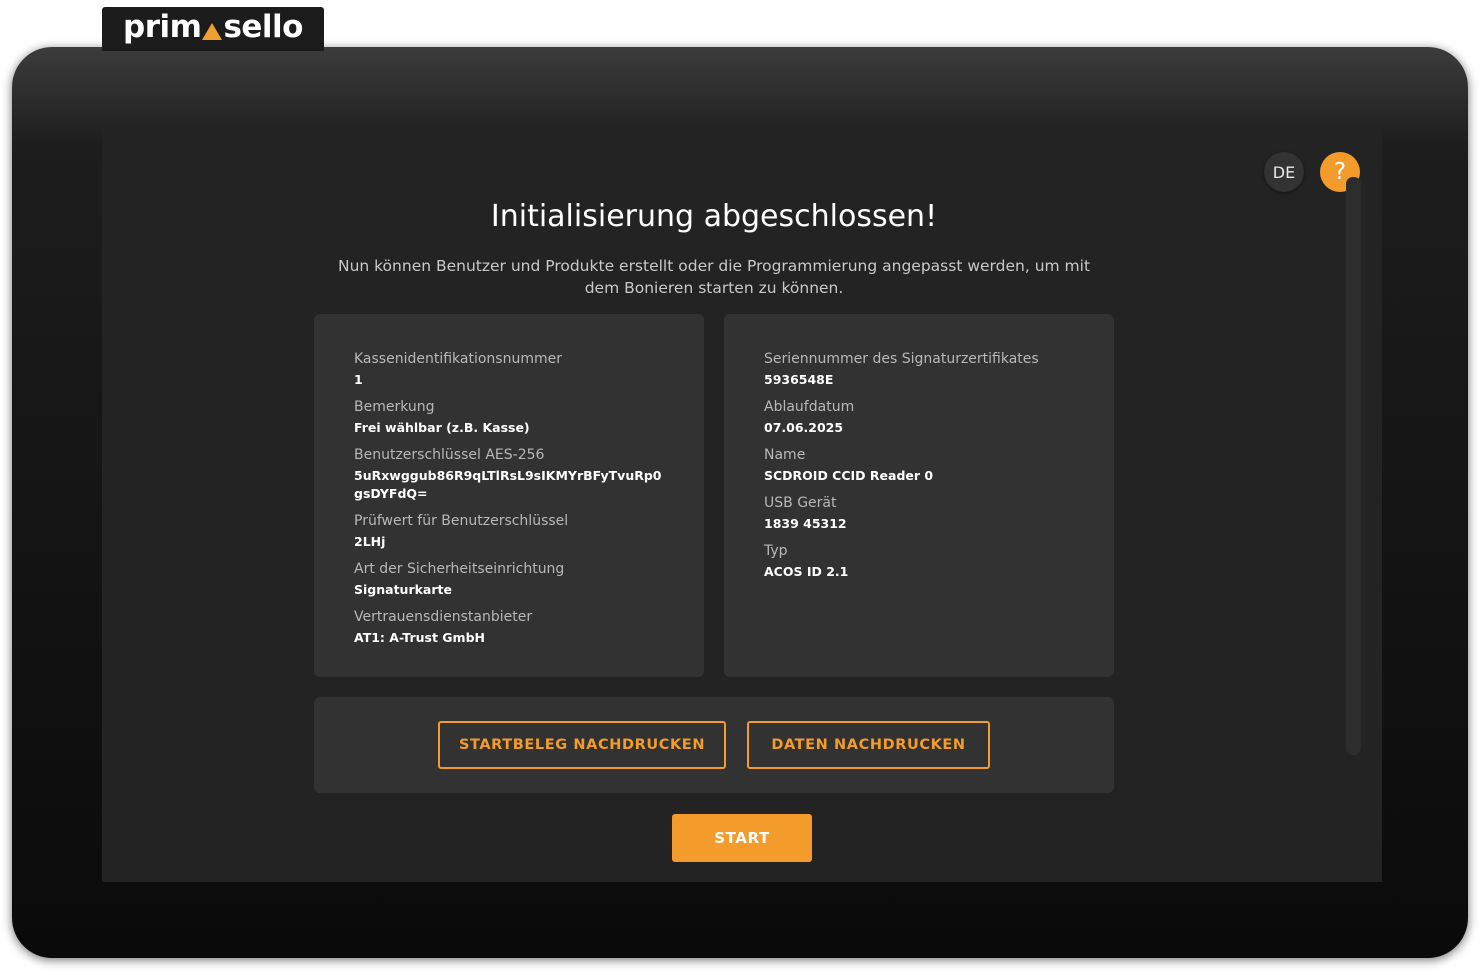 The height and width of the screenshot is (975, 1480). What do you see at coordinates (263, 26) in the screenshot?
I see `logo-text-sello: sello` at bounding box center [263, 26].